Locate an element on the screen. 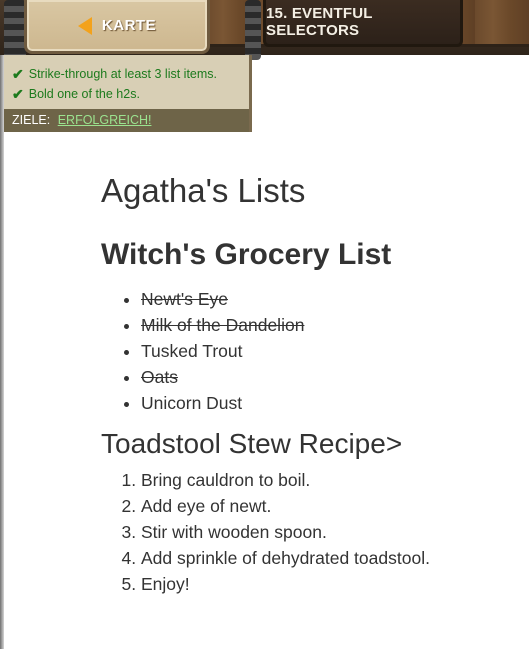 This screenshot has width=529, height=649. goals-footer: ZIELE: ERFOLGREICH! is located at coordinates (126, 120).